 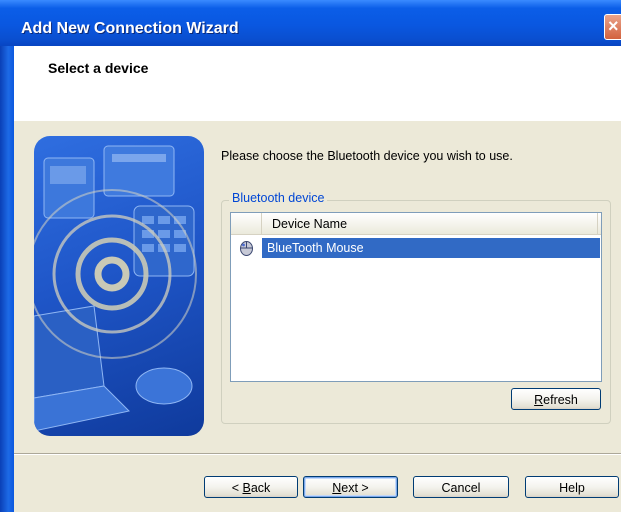 I want to click on next-button: Next >, so click(x=350, y=487).